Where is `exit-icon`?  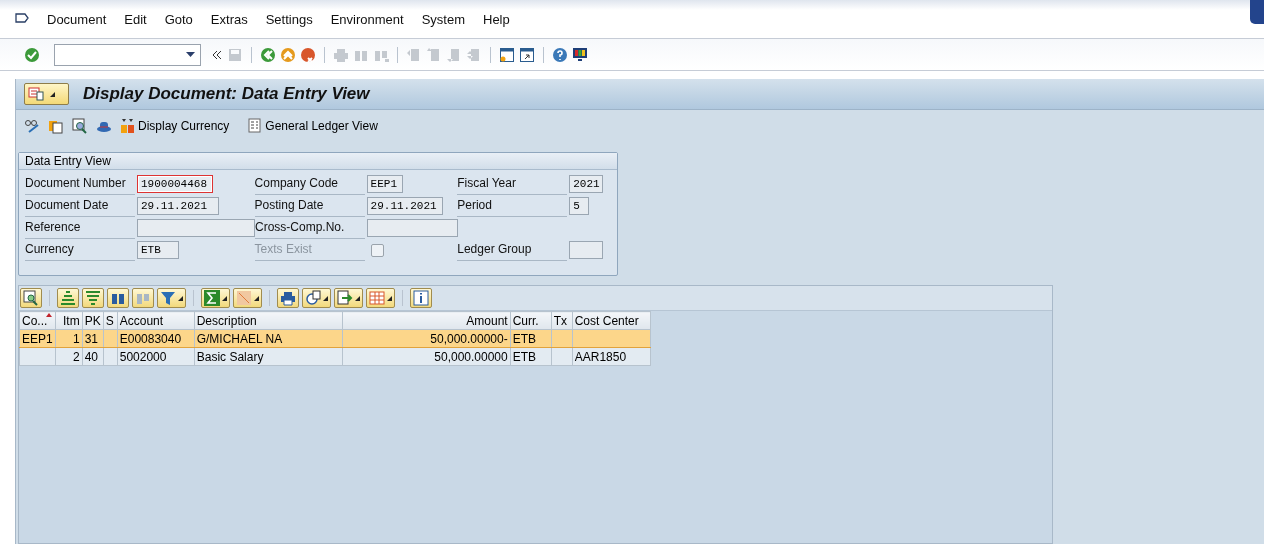
exit-icon is located at coordinates (288, 54).